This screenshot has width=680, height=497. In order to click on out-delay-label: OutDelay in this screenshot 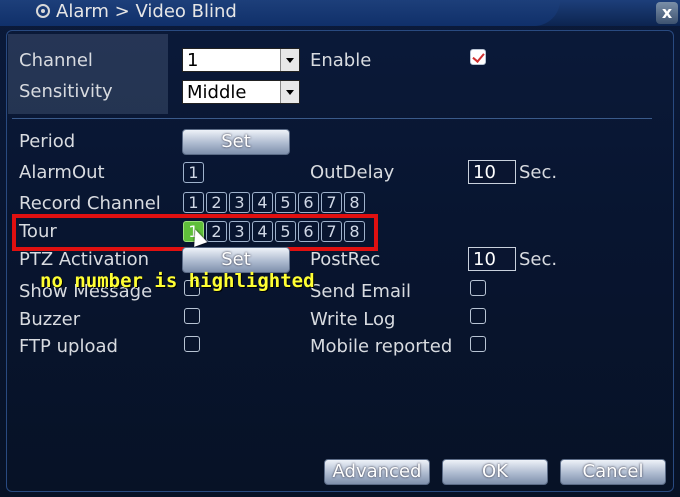, I will do `click(352, 172)`.